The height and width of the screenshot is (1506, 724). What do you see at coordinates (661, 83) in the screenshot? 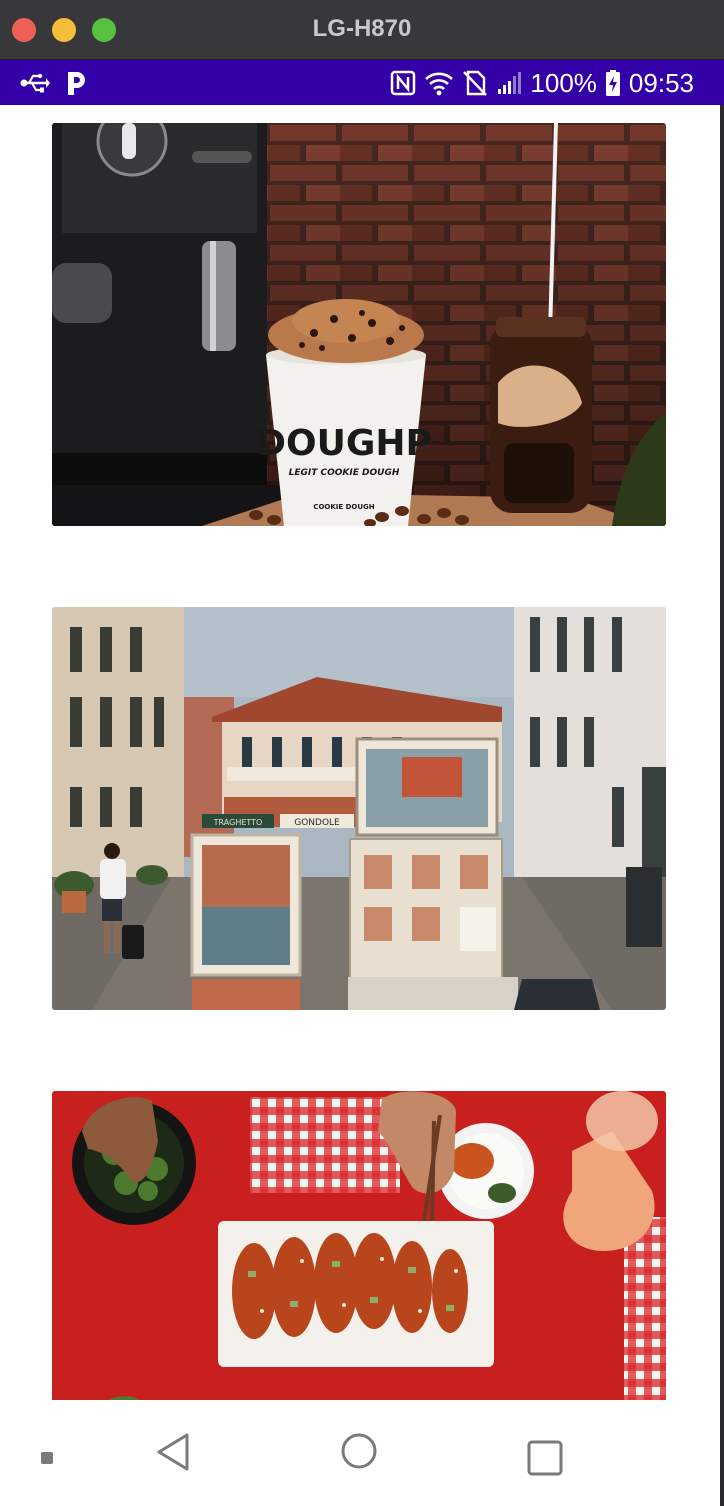
I see `status-time: 09:53` at bounding box center [661, 83].